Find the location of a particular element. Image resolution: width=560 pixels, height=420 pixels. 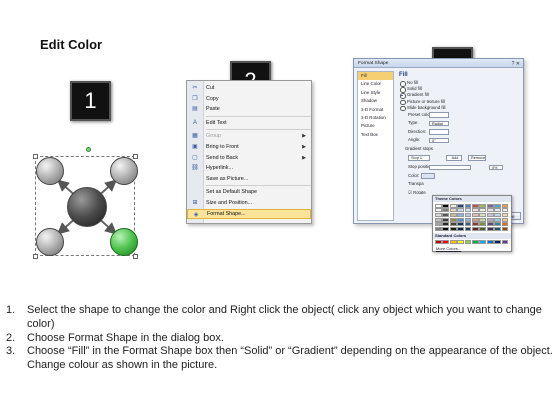

nav-item-3-d-rotation: 3-D Rotation is located at coordinates (375, 118).